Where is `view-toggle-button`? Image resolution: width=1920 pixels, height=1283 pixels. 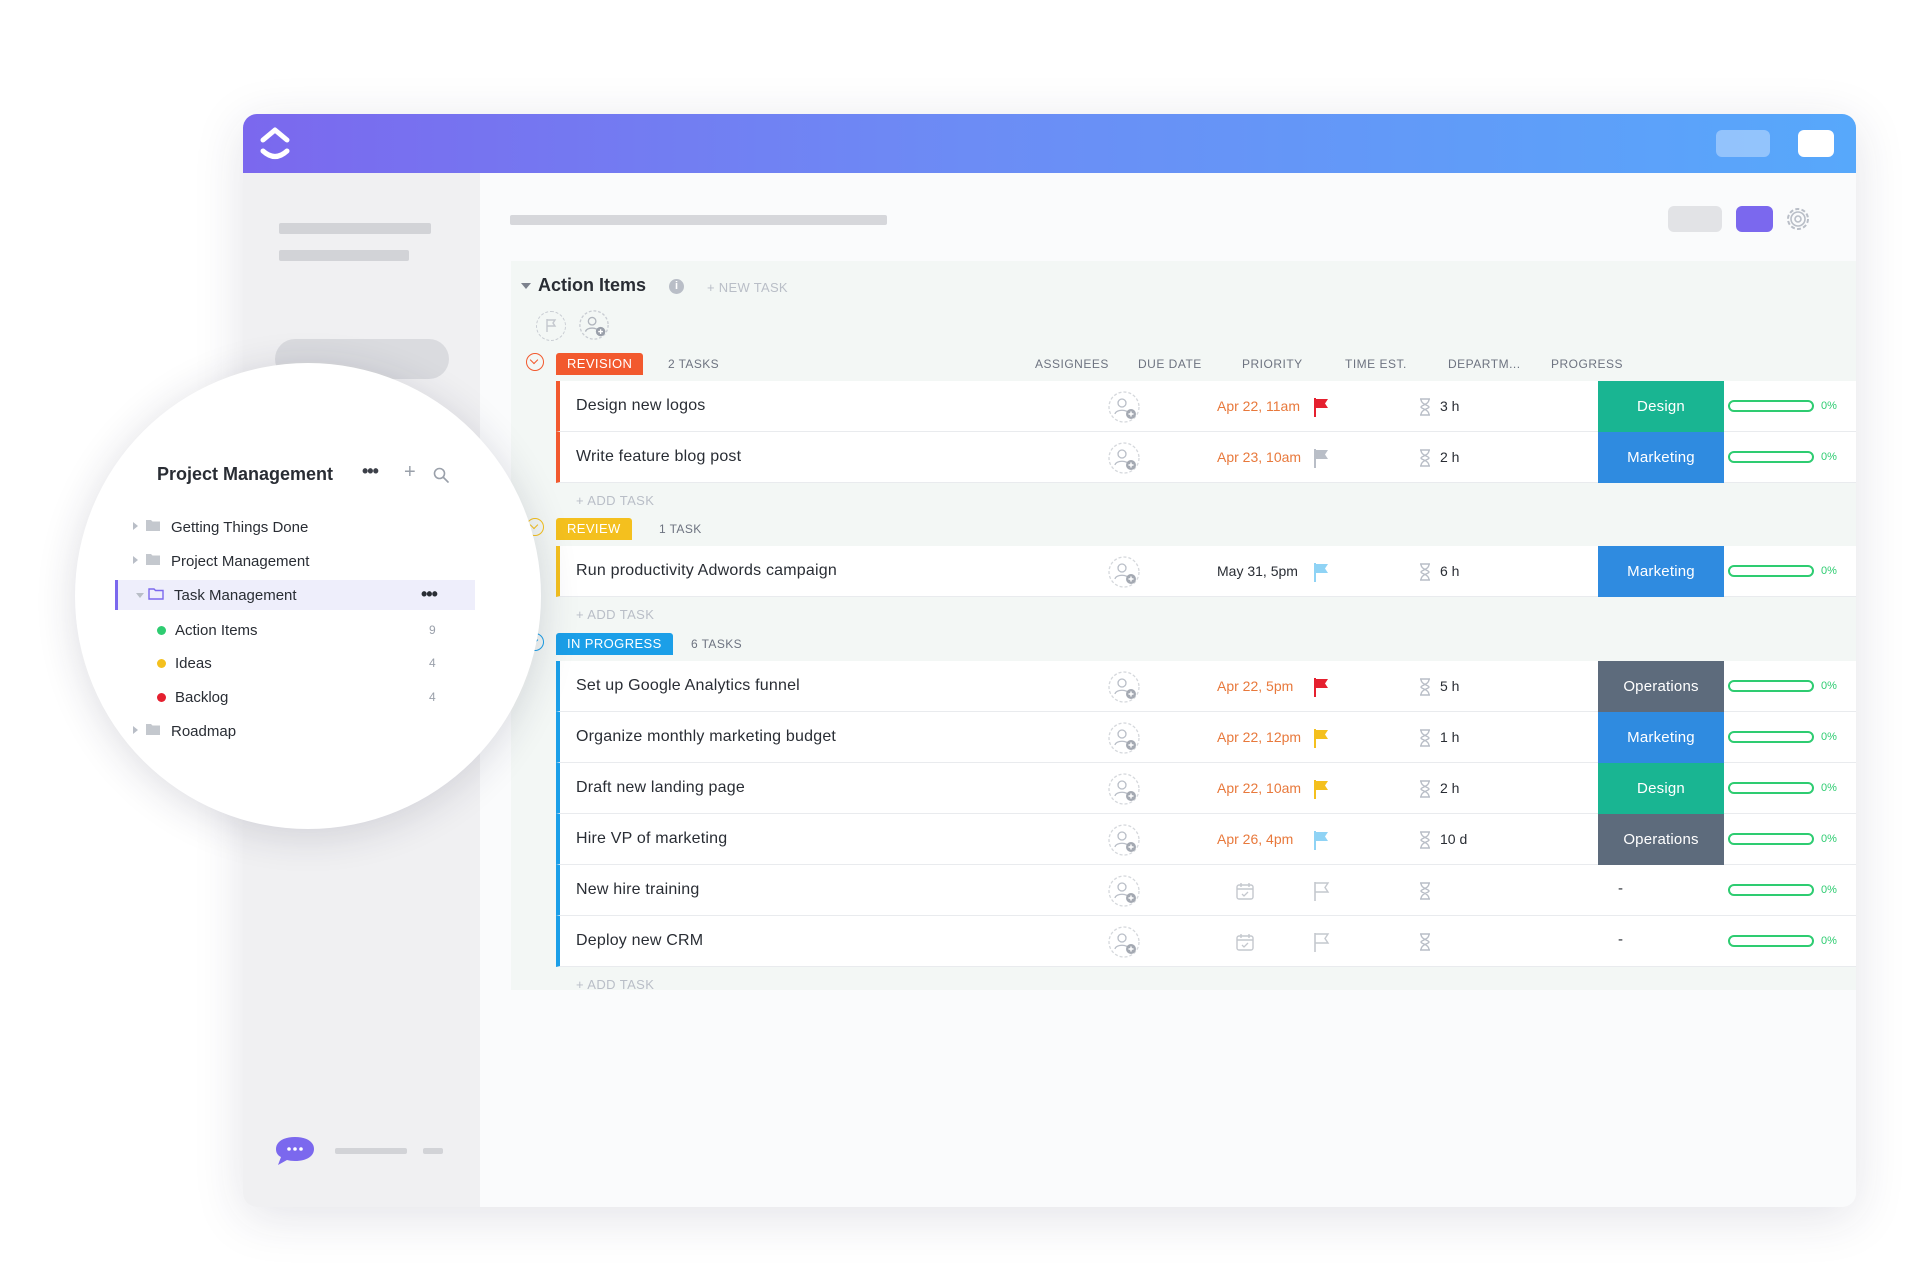
view-toggle-button is located at coordinates (1695, 219).